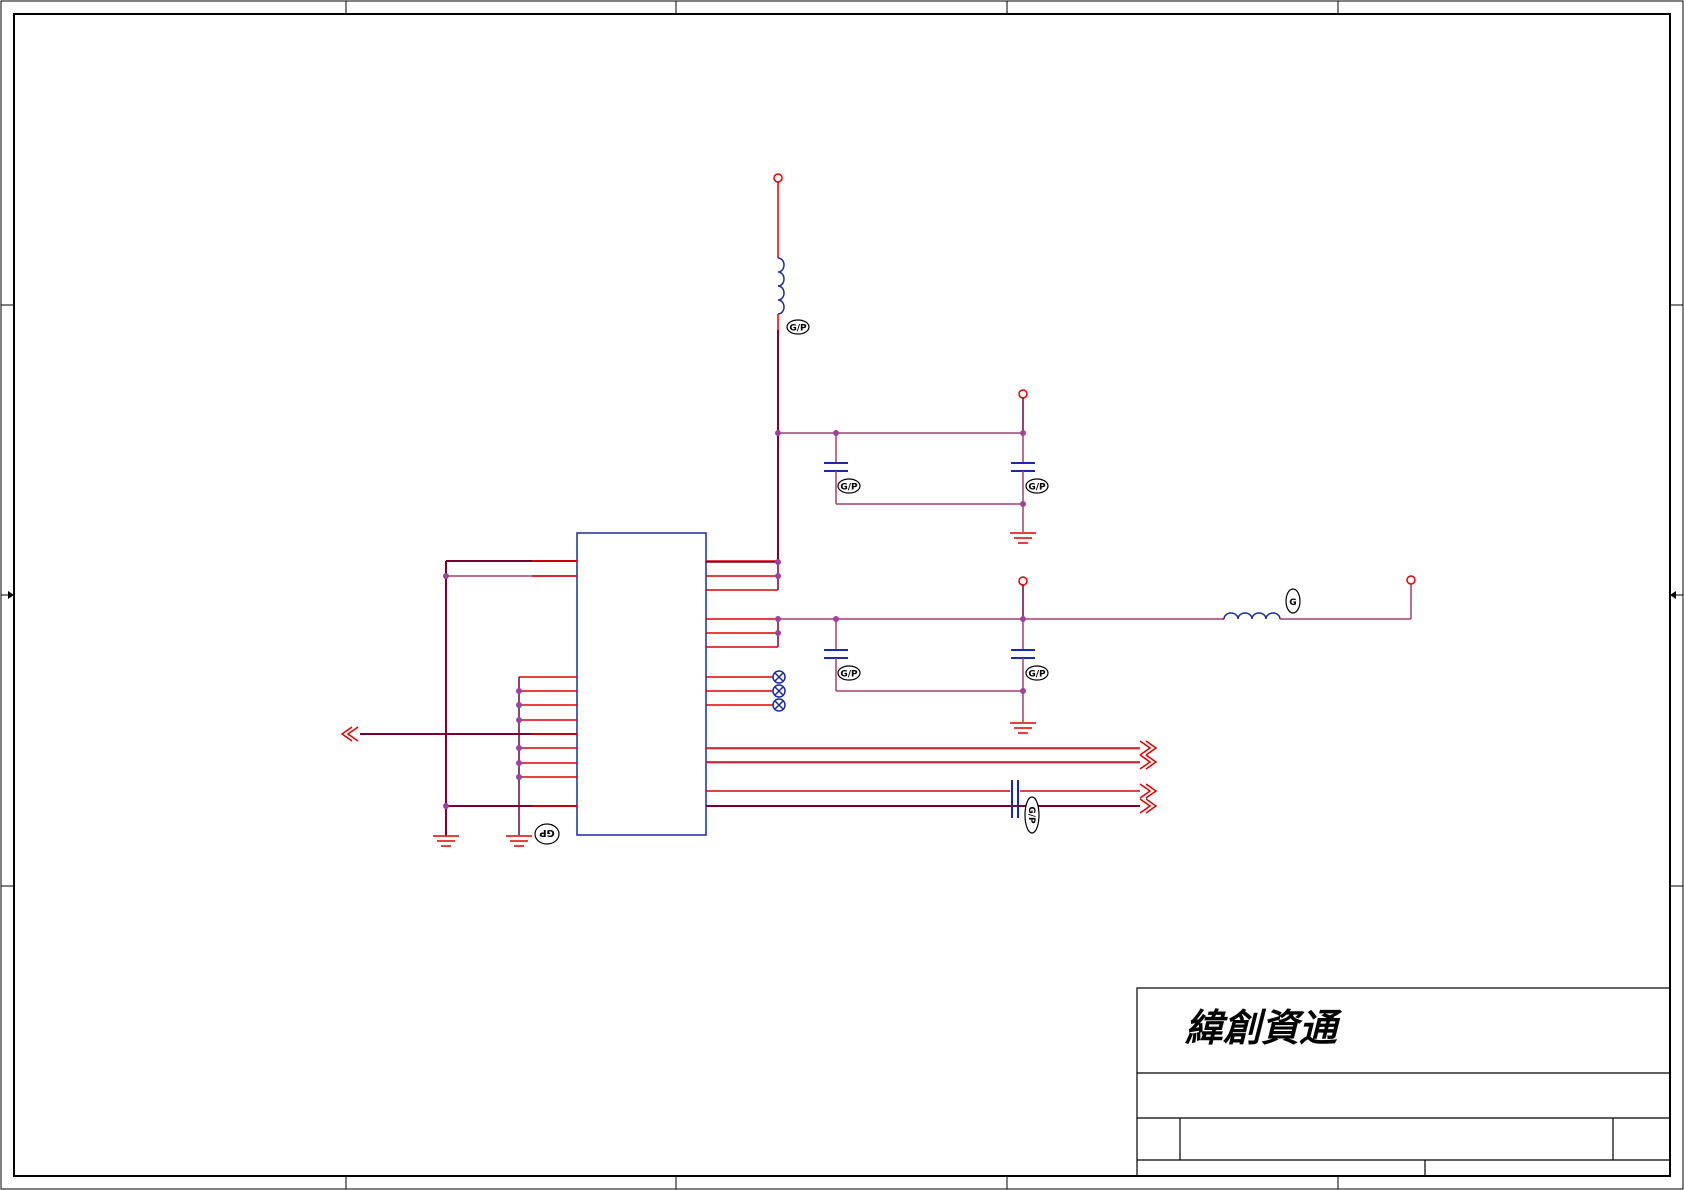  I want to click on off-page-connector-left, so click(349, 734).